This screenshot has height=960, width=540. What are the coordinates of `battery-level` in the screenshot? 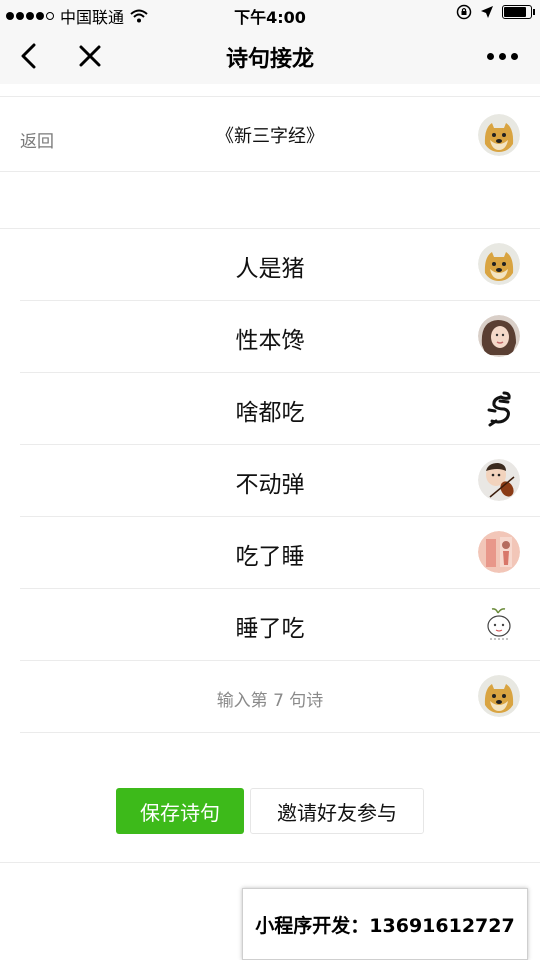 It's located at (515, 12).